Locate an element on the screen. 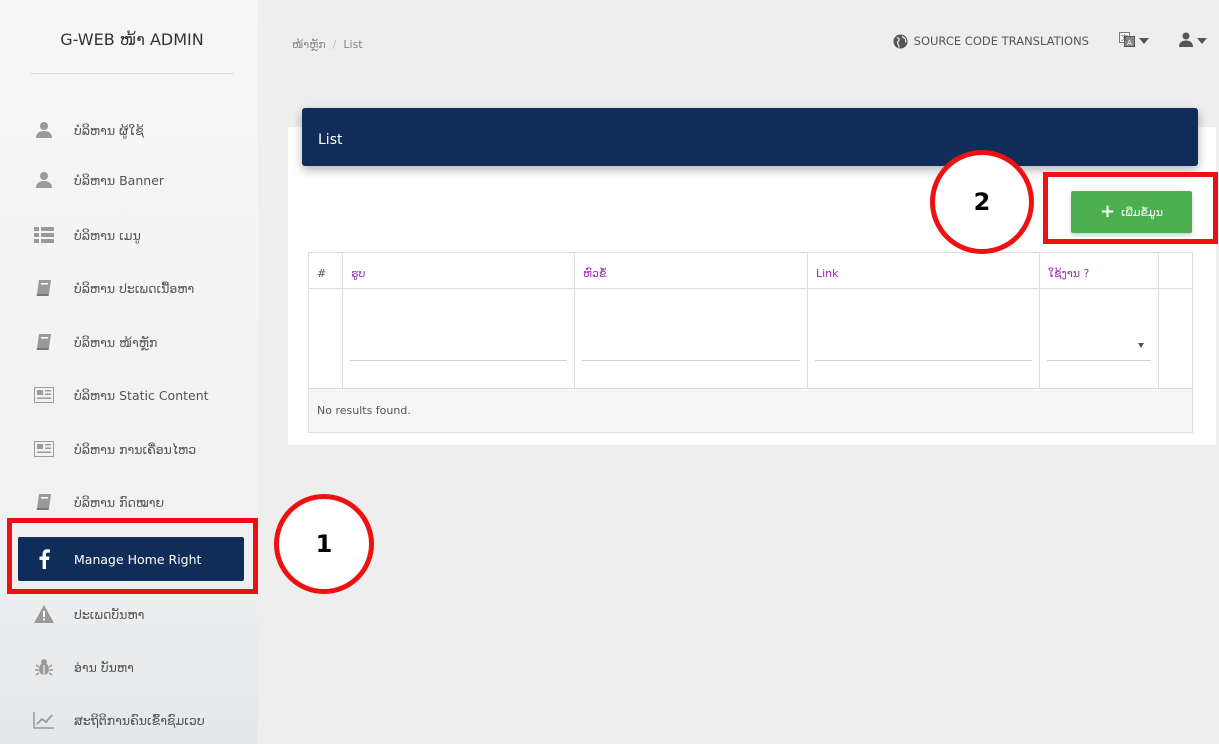 The image size is (1219, 744). sidebar-item-banner: ບໍລິຫານ Banner is located at coordinates (131, 180).